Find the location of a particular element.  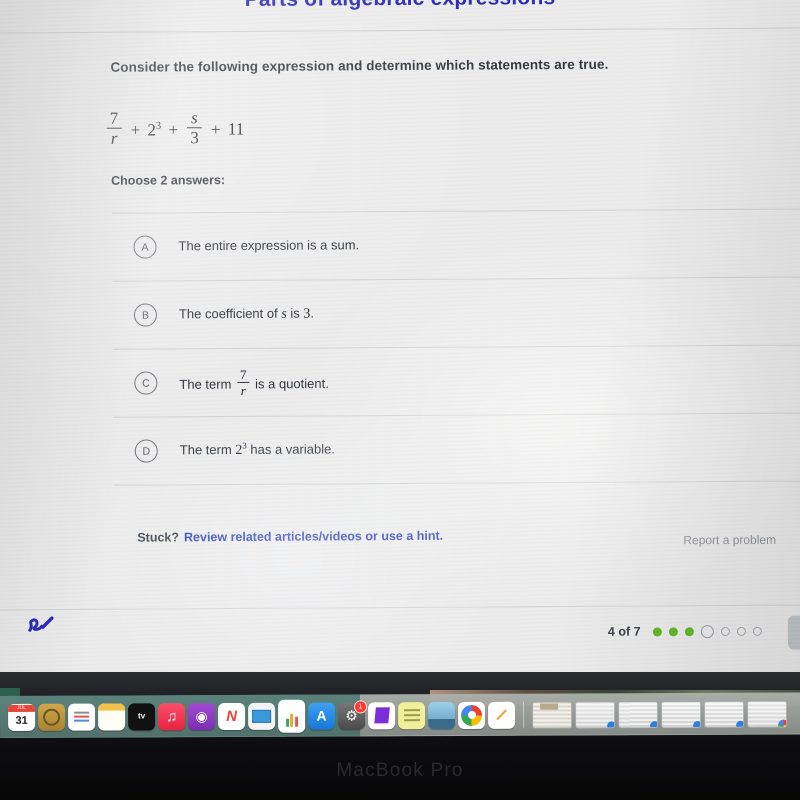

progress-dot-current is located at coordinates (707, 631).